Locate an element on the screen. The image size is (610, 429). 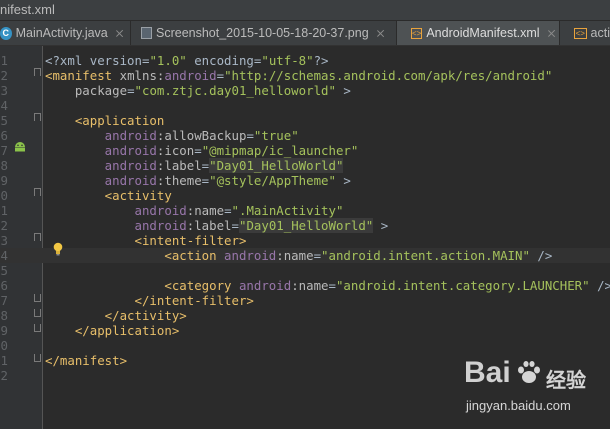
tab-activity-xml: <> acti is located at coordinates (585, 33).